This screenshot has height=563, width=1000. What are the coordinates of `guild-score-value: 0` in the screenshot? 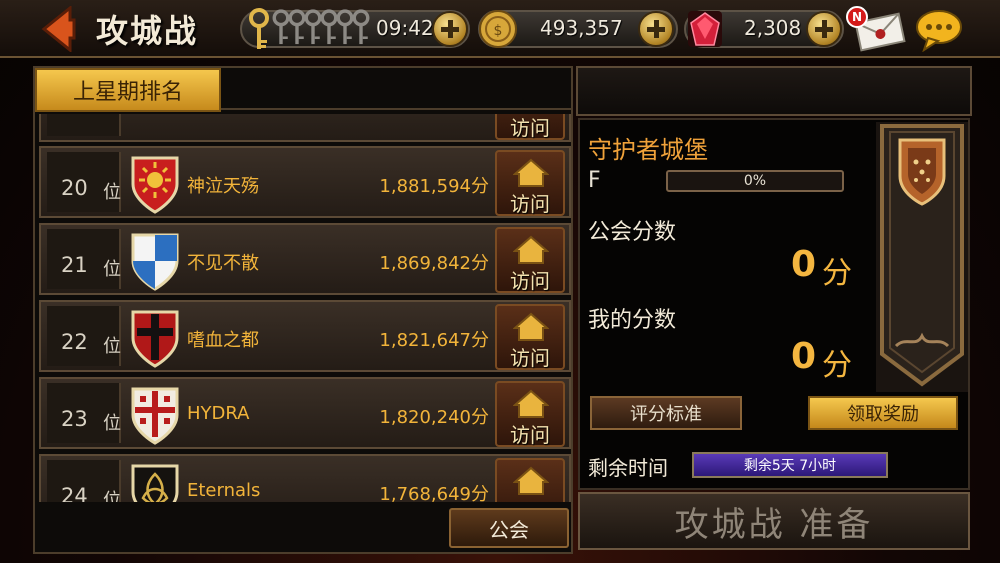 It's located at (803, 264).